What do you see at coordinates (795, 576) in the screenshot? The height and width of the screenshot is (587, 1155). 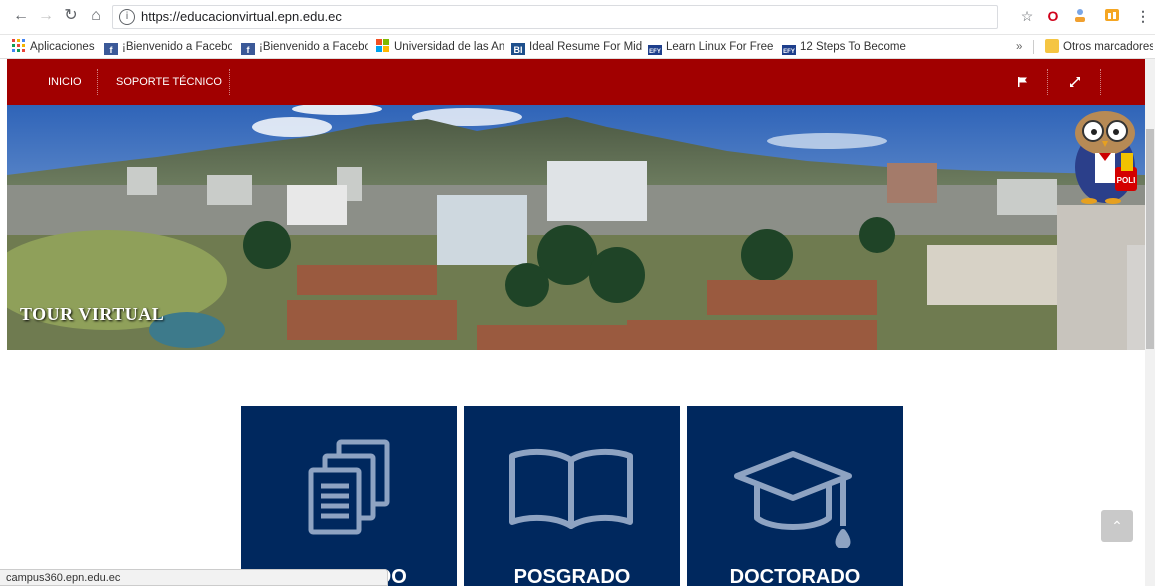 I see `tile-label: DOCTORADO` at bounding box center [795, 576].